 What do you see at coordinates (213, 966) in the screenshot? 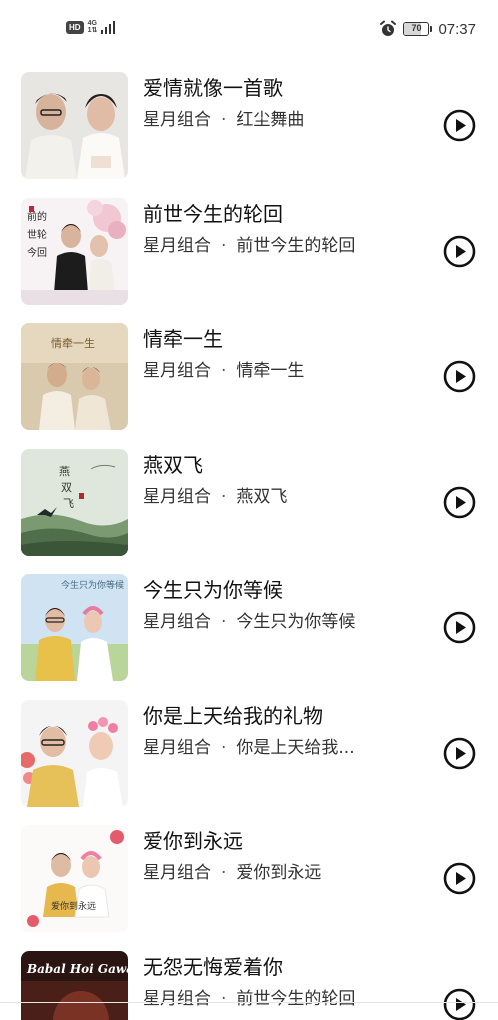
I see `song-title: 无怨无悔爱着你` at bounding box center [213, 966].